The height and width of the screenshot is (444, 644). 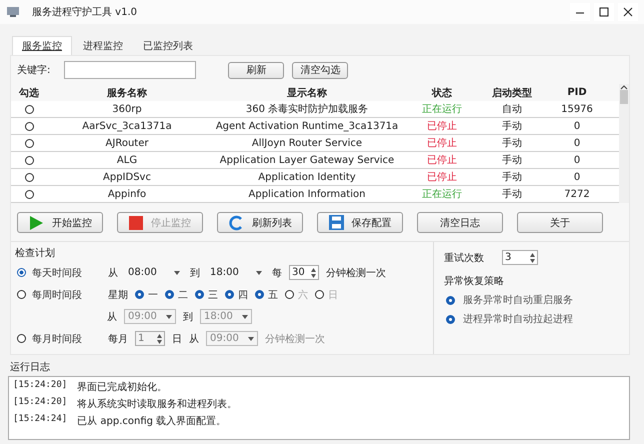 I want to click on time-picker: 18:00, so click(x=236, y=272).